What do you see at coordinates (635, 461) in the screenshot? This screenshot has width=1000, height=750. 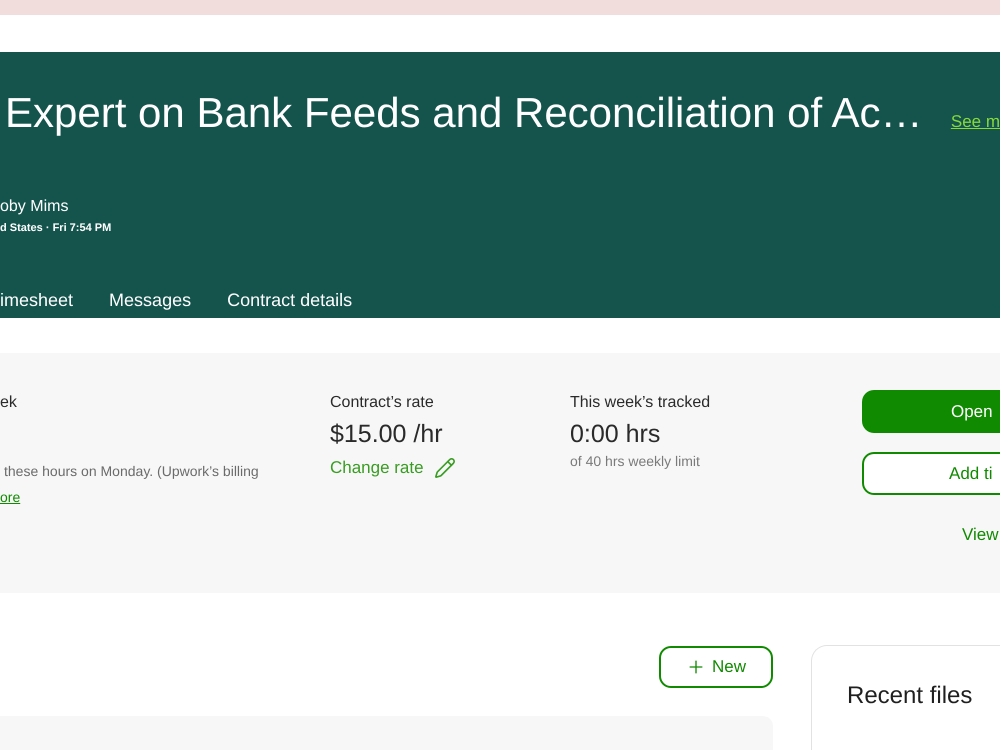 I see `weekly-limit: of 40 hrs weekly limit` at bounding box center [635, 461].